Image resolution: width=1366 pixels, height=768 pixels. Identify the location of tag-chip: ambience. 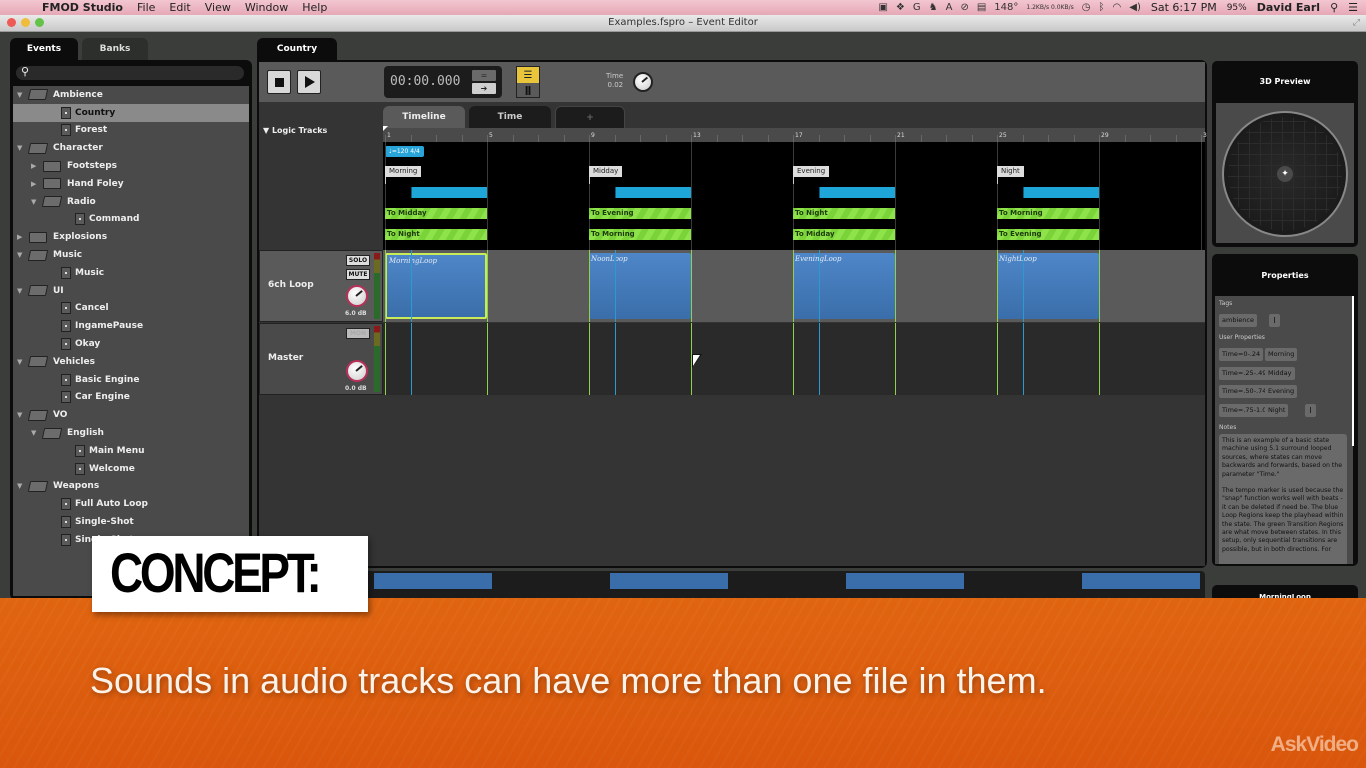
(1238, 320).